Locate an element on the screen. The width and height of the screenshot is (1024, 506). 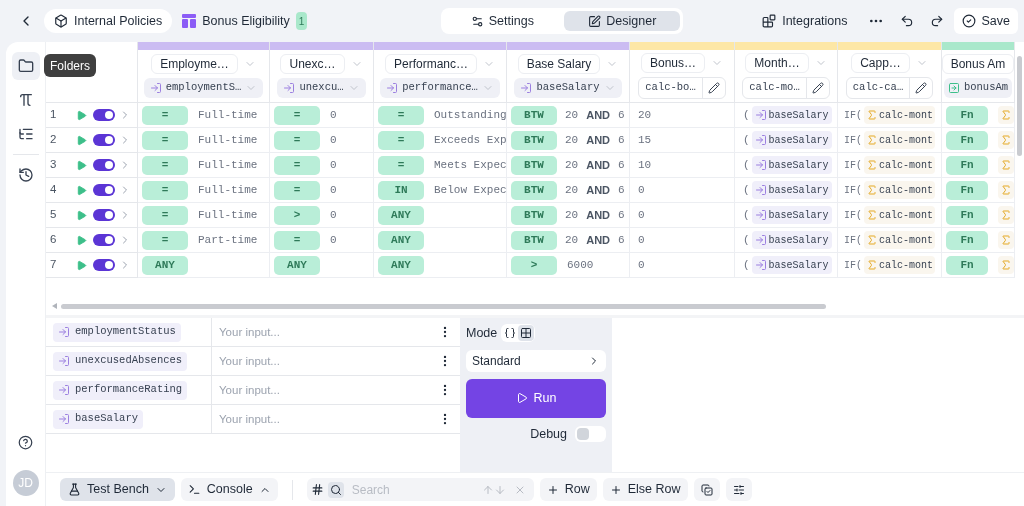
redo-icon is located at coordinates (936, 21).